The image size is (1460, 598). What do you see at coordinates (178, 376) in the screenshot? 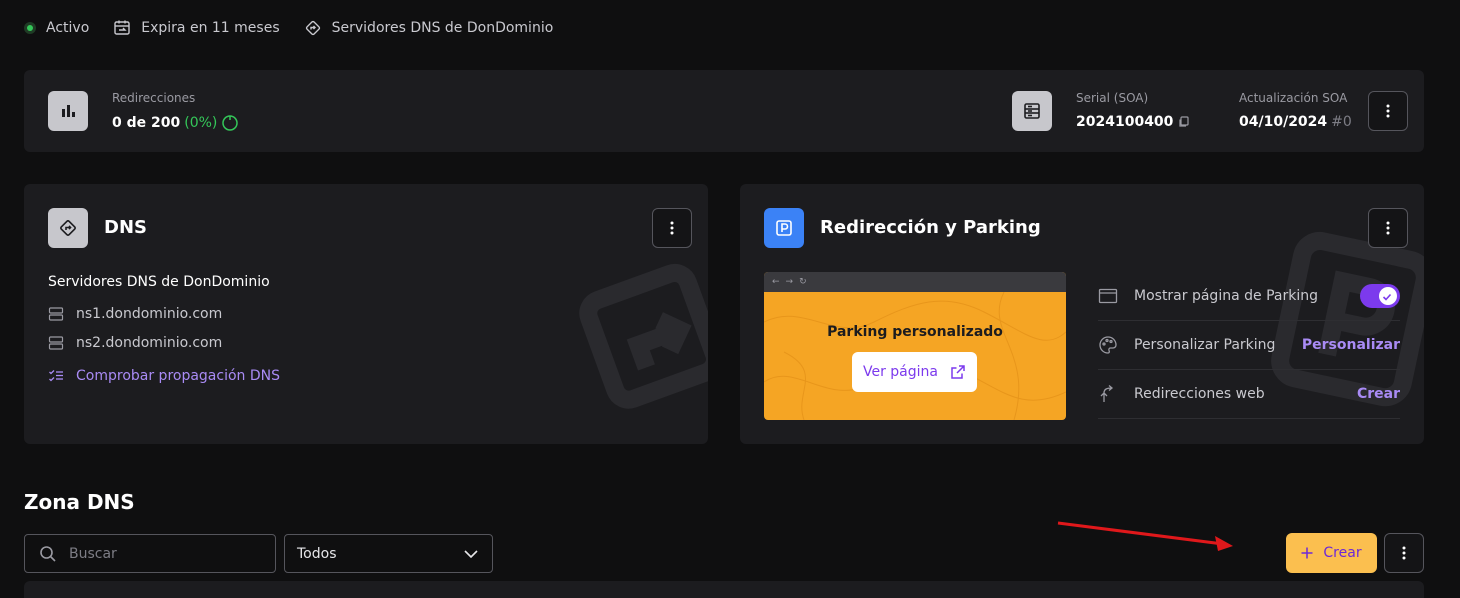
I see `check-propagation-label: Comprobar propagación DNS` at bounding box center [178, 376].